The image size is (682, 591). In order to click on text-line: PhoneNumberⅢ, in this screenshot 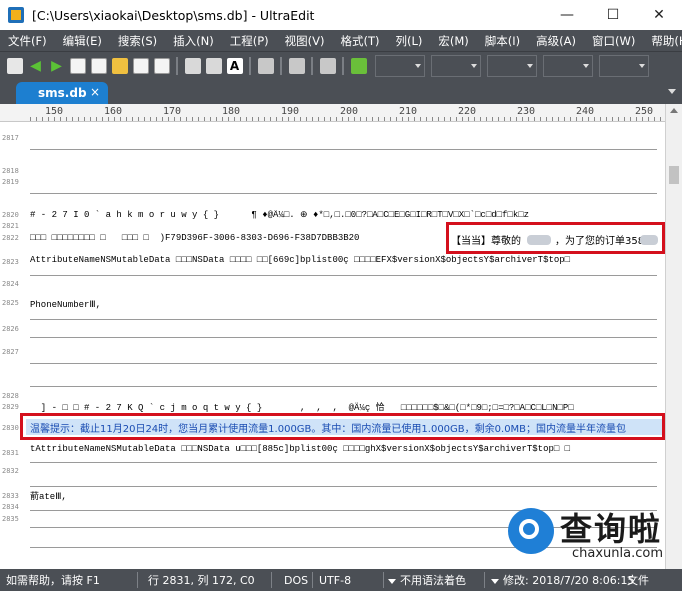, I will do `click(66, 305)`.